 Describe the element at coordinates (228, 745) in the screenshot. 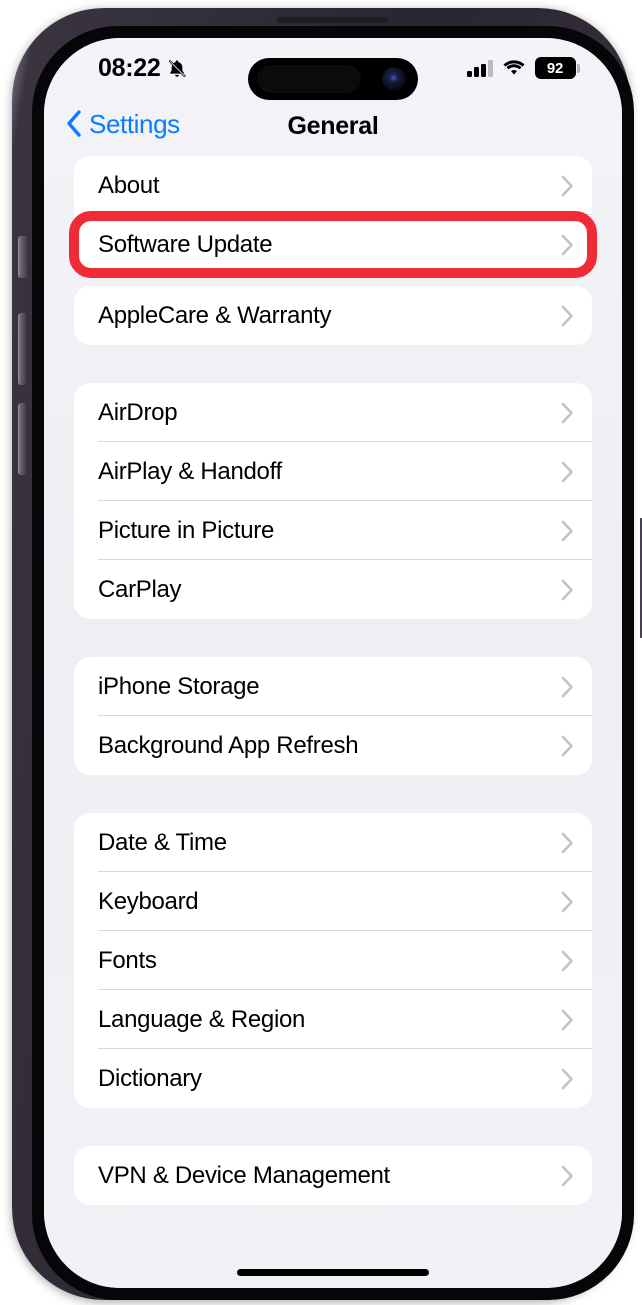

I see `settings-row-label: Background App Refresh` at that location.